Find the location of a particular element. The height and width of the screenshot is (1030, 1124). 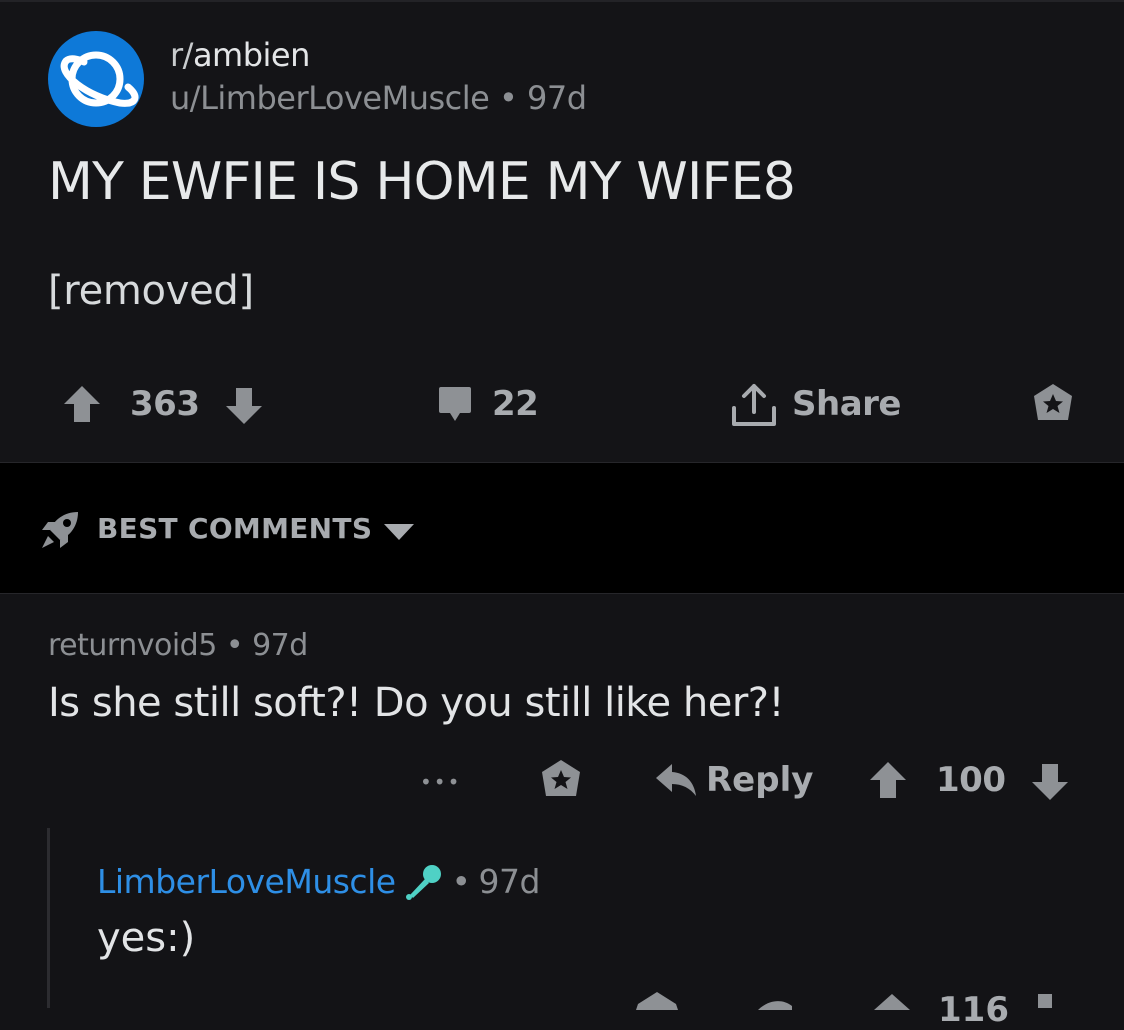

comment-upvote-button is located at coordinates (888, 780).